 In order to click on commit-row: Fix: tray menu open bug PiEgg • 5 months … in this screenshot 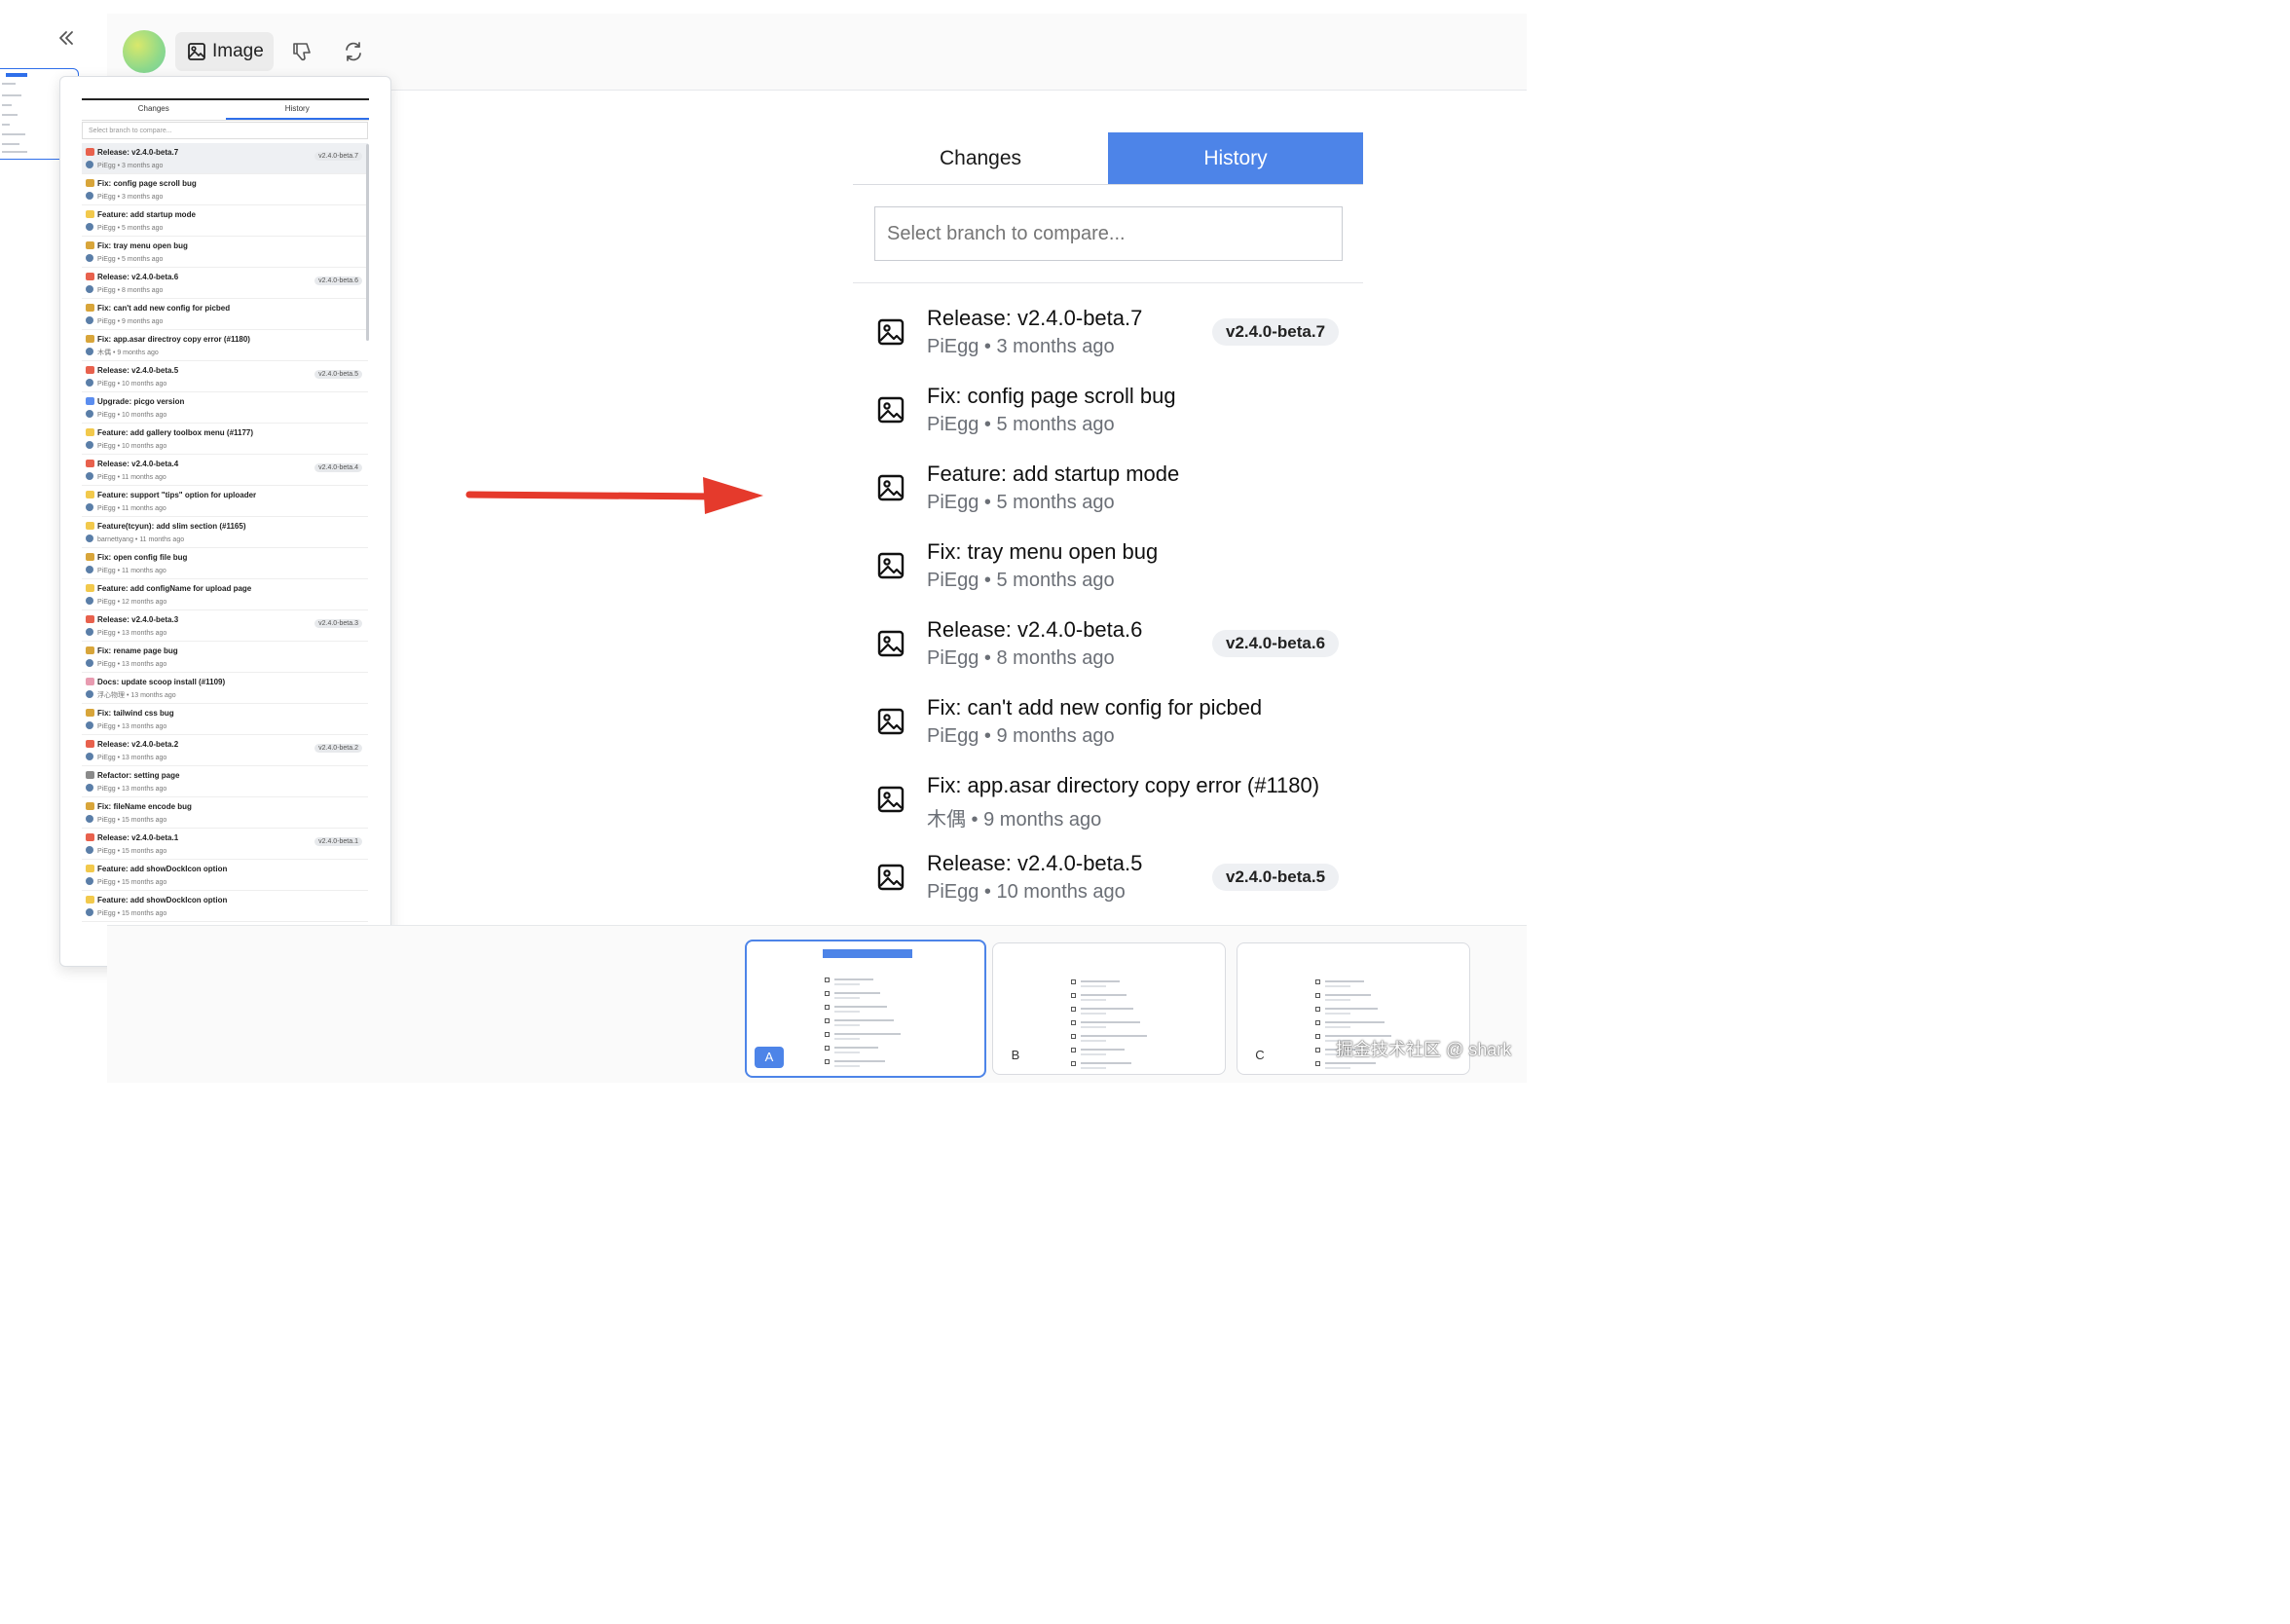, I will do `click(1106, 565)`.